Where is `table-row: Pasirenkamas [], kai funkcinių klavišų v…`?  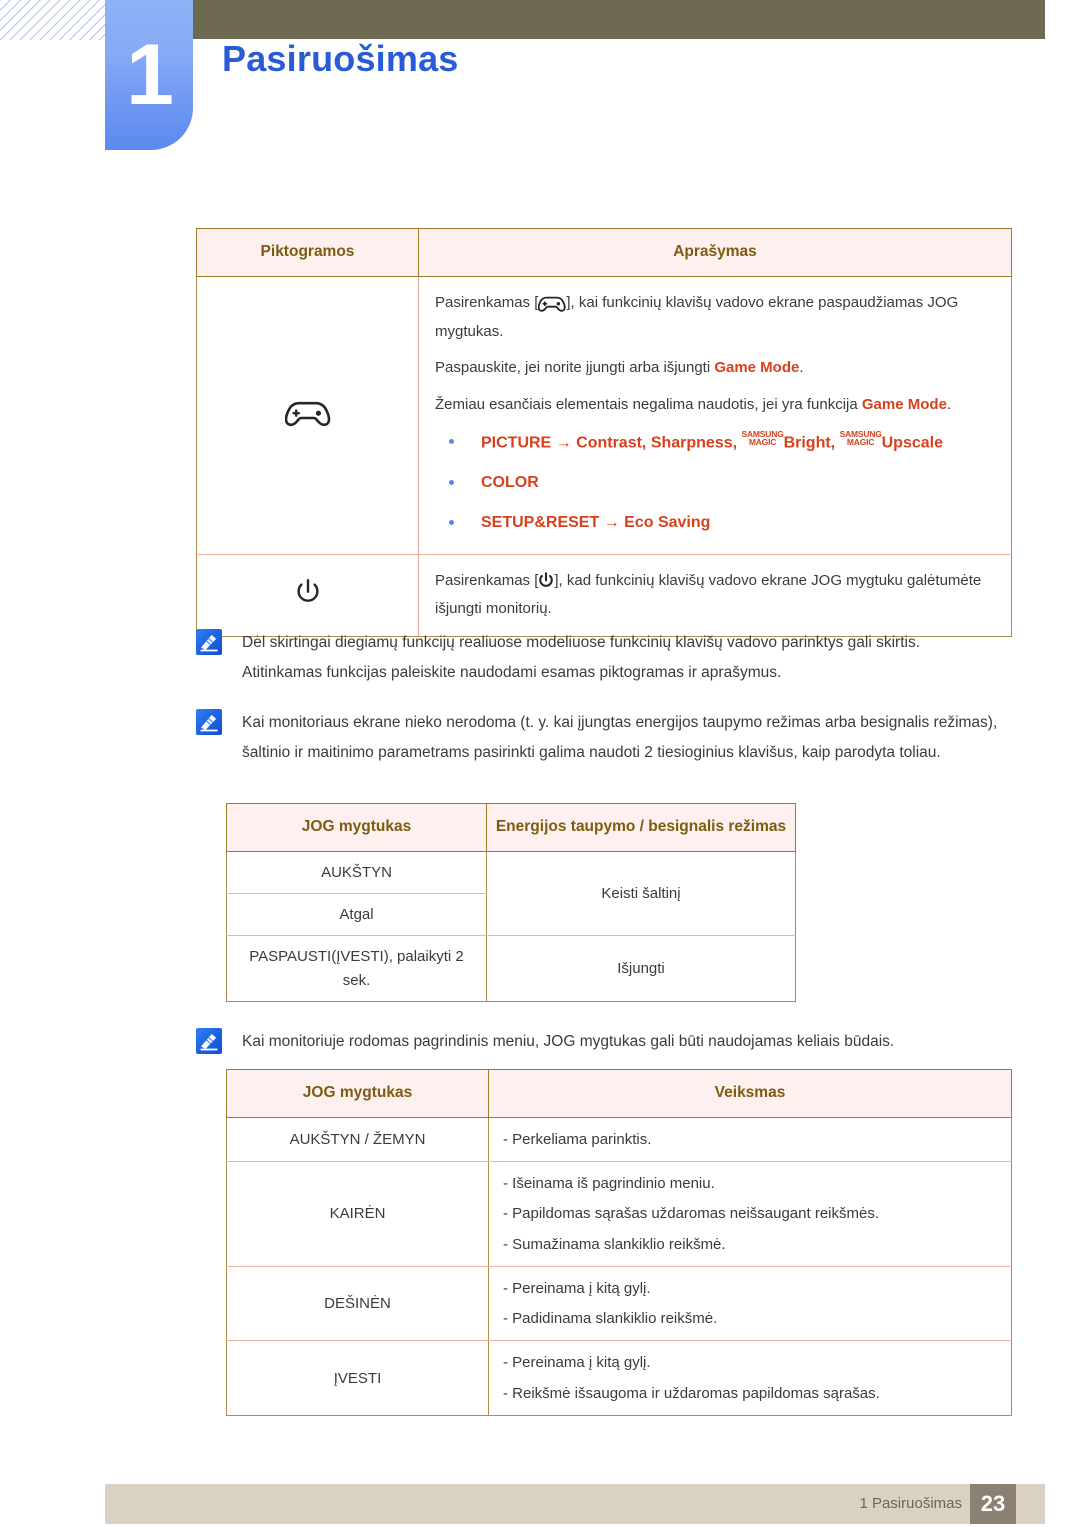
table-row: Pasirenkamas [], kai funkcinių klavišų v… is located at coordinates (604, 415).